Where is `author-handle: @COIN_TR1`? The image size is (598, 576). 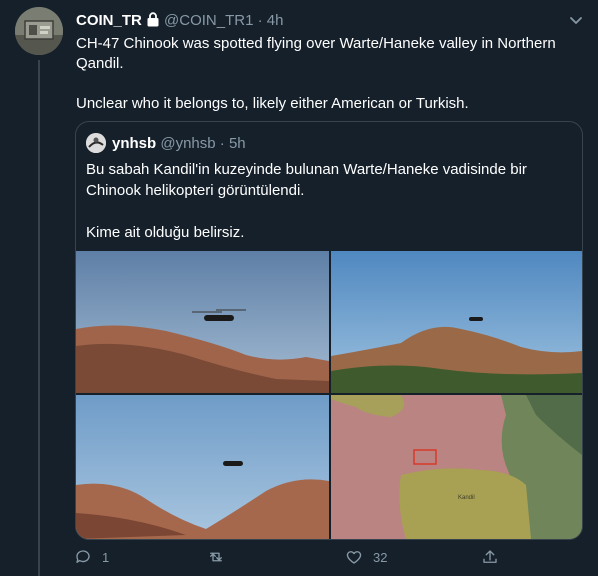
author-handle: @COIN_TR1 is located at coordinates (208, 20).